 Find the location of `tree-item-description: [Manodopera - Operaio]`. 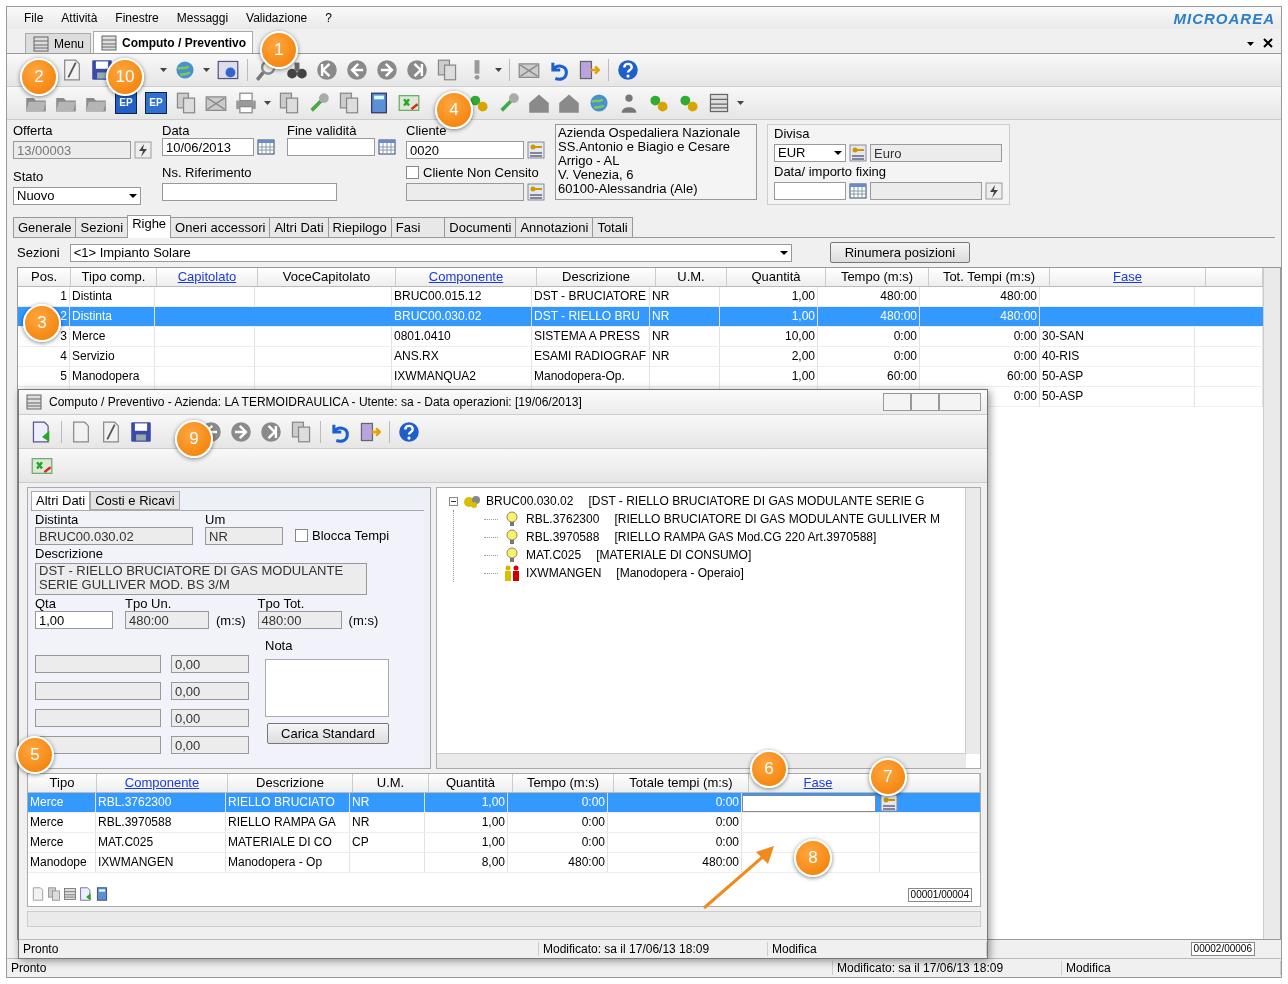

tree-item-description: [Manodopera - Operaio] is located at coordinates (680, 573).